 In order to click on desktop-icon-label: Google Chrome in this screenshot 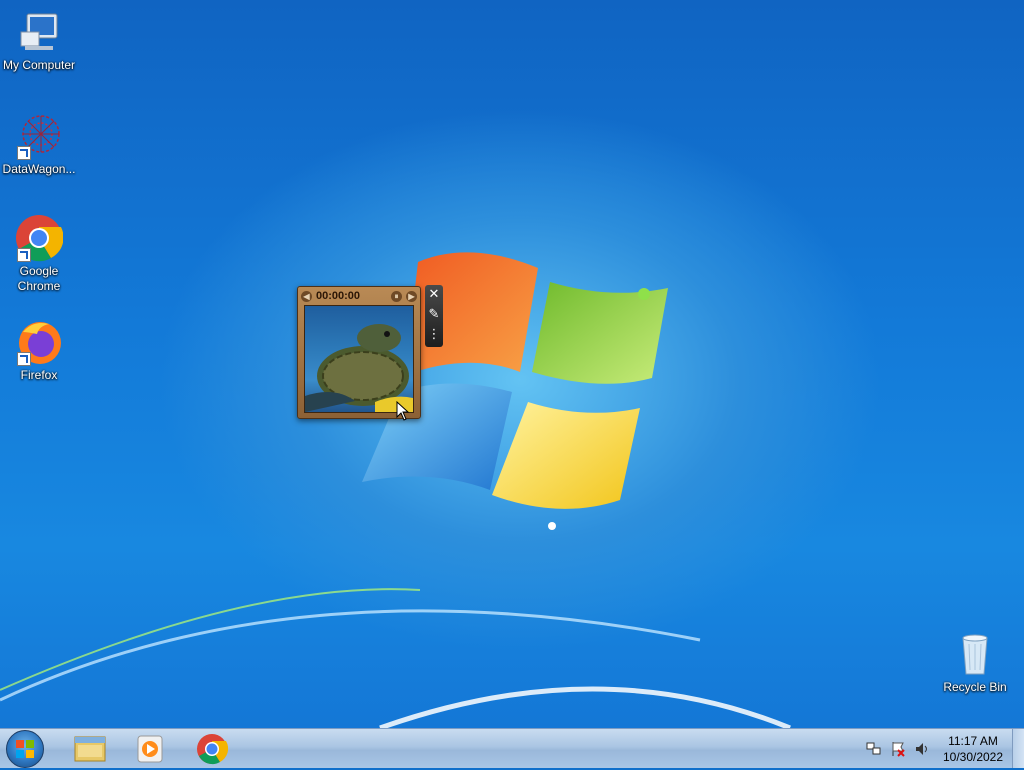, I will do `click(39, 278)`.